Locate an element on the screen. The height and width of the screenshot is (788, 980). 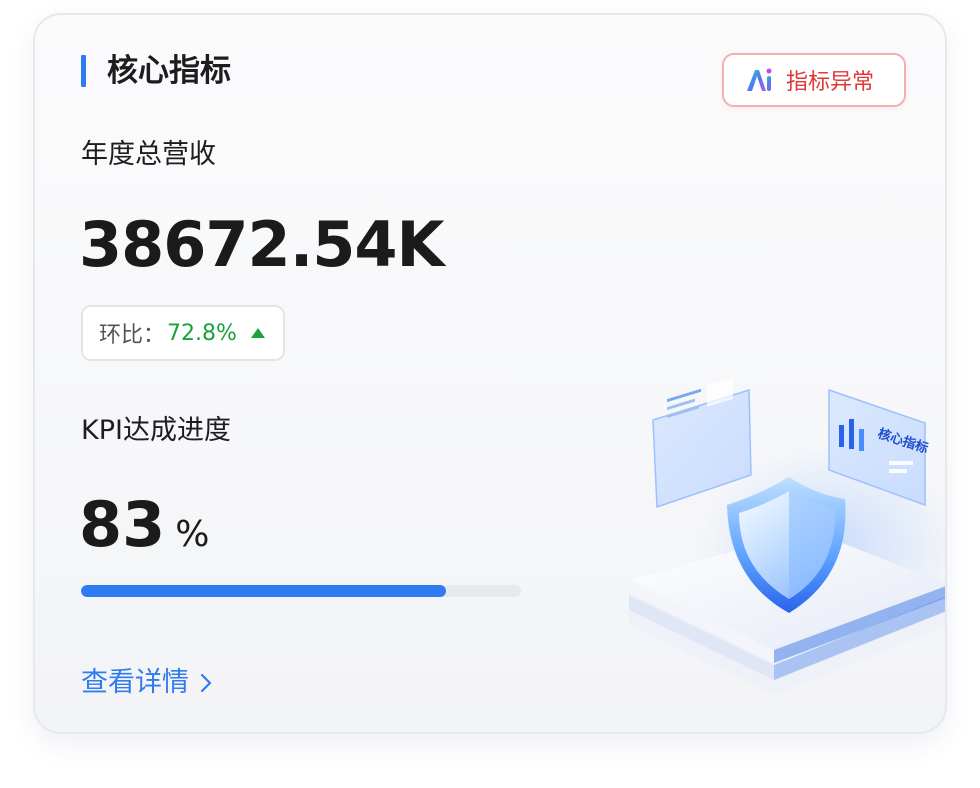
security-shield-illustration: 核心指标 is located at coordinates (787, 535).